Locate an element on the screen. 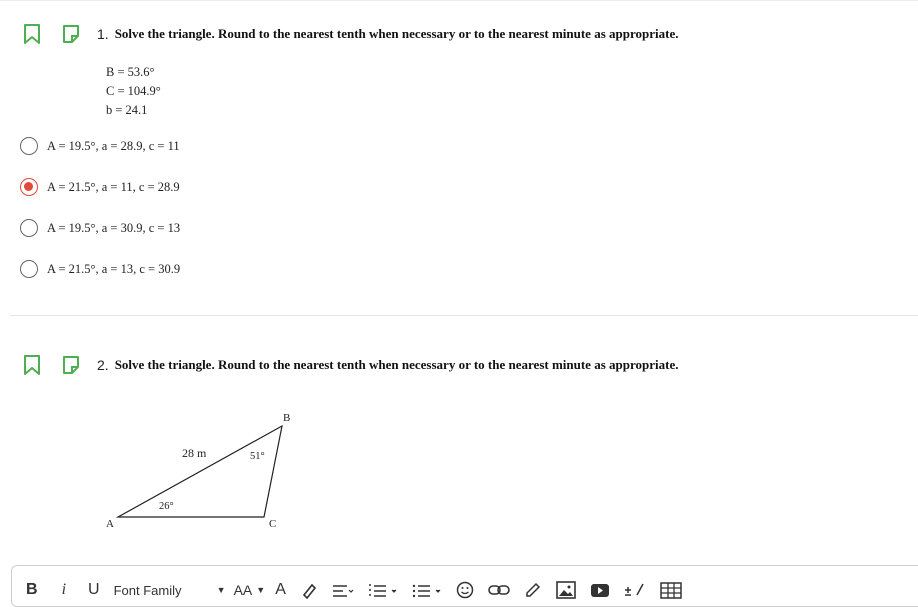 The height and width of the screenshot is (607, 918). answer-editor: B i U Font Family ▼ AA ▼ A is located at coordinates (464, 586).